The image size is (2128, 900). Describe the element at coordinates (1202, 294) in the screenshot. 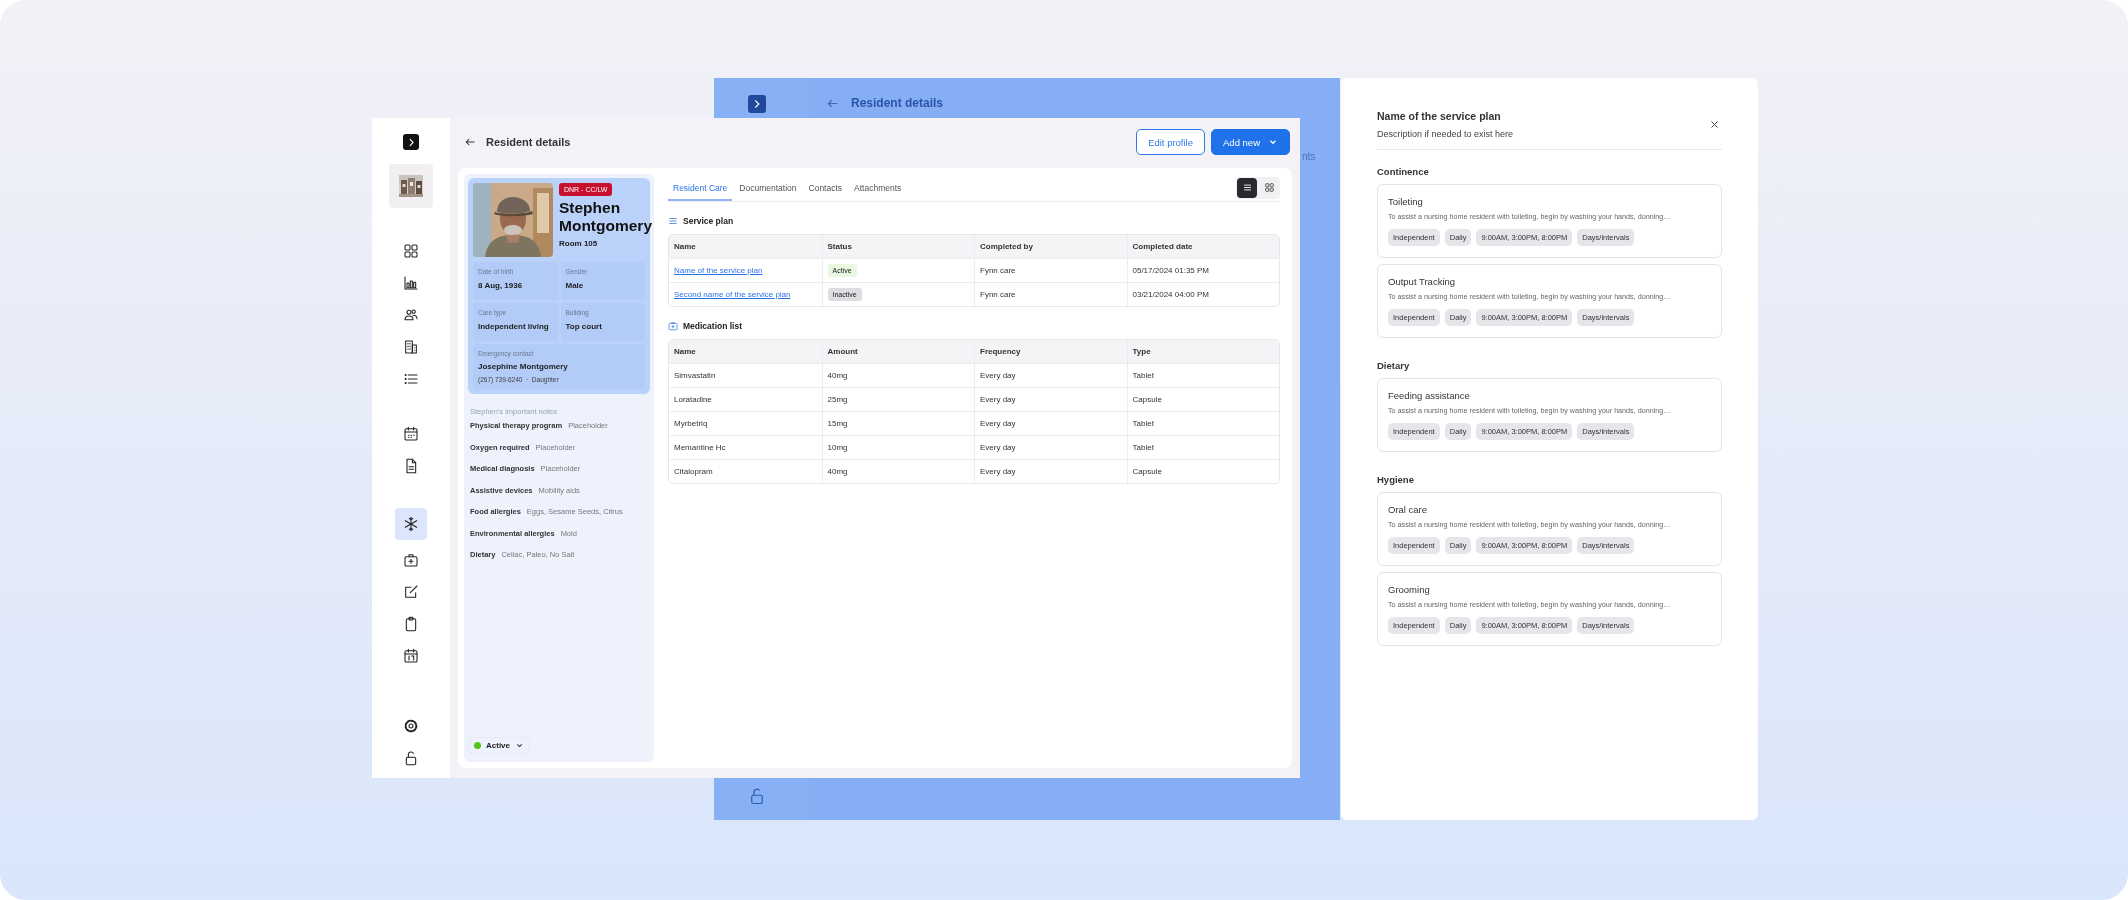

I see `table-cell: 03/21/2024 04:00 PM` at that location.